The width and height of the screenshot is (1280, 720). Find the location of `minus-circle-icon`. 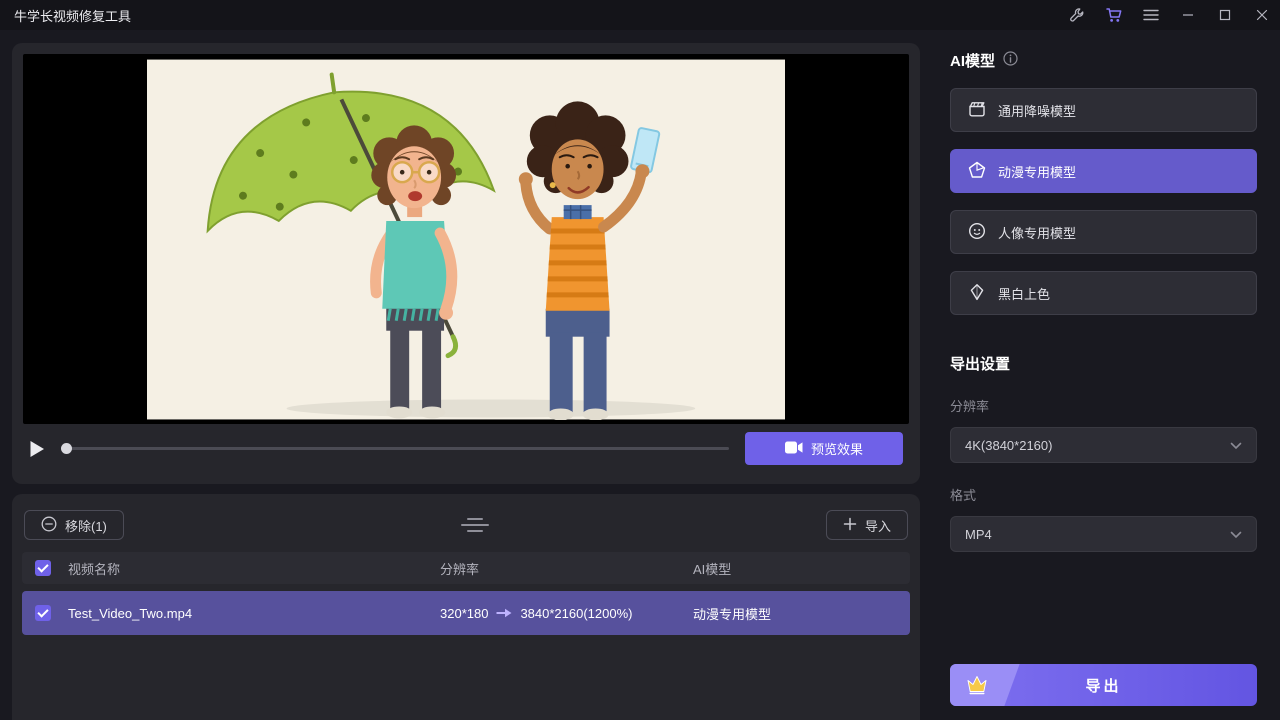

minus-circle-icon is located at coordinates (49, 525).